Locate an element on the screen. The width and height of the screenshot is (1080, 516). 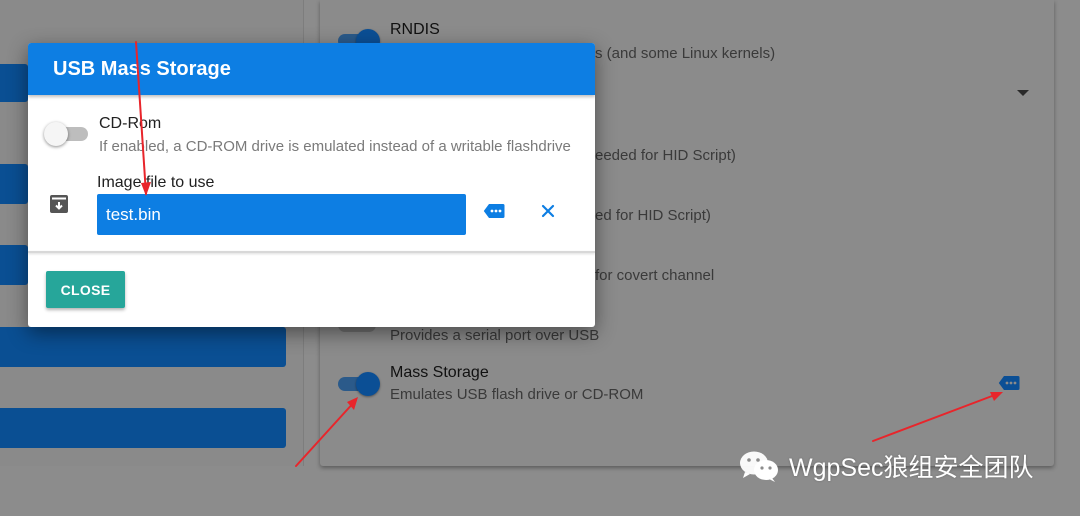
watermark: WgpSec狼组安全团队 is located at coordinates (885, 466).